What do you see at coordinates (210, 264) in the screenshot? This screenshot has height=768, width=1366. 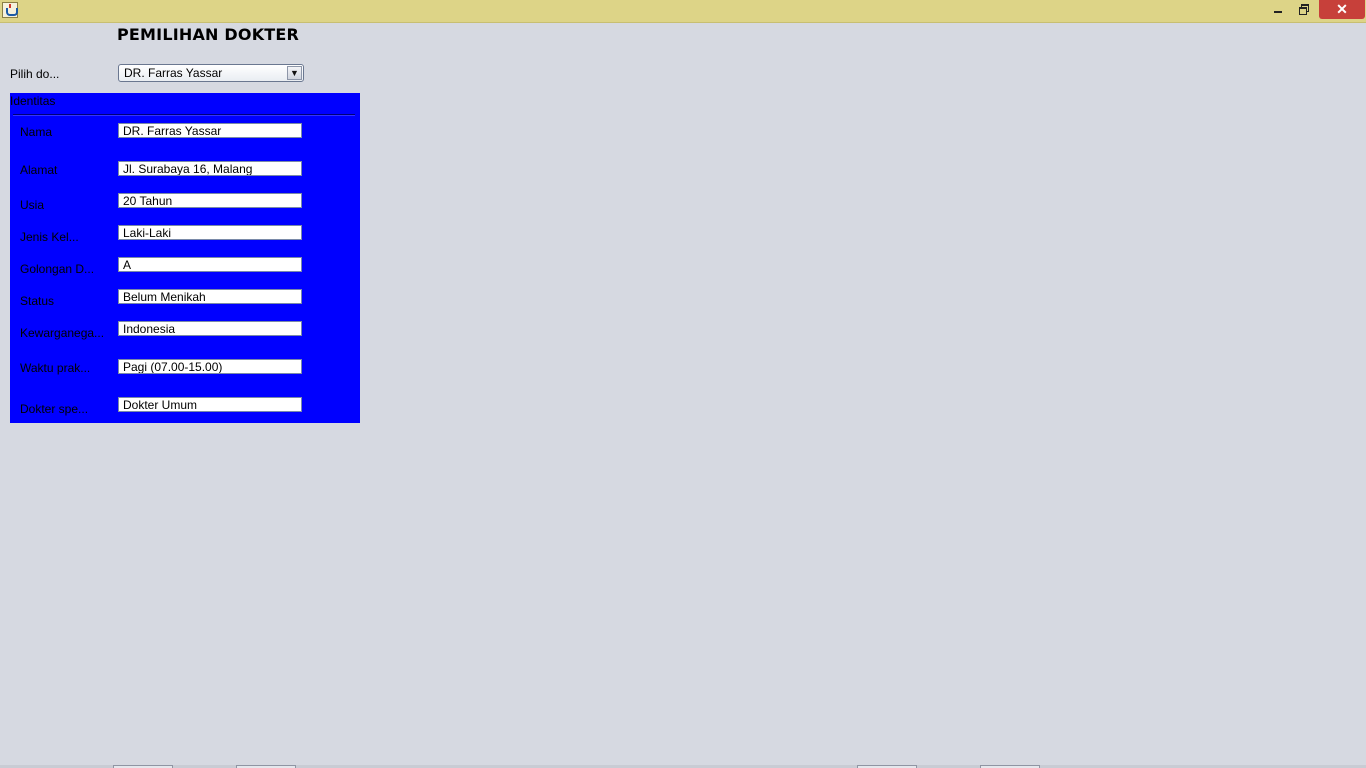 I see `field-golongan-darah: A` at bounding box center [210, 264].